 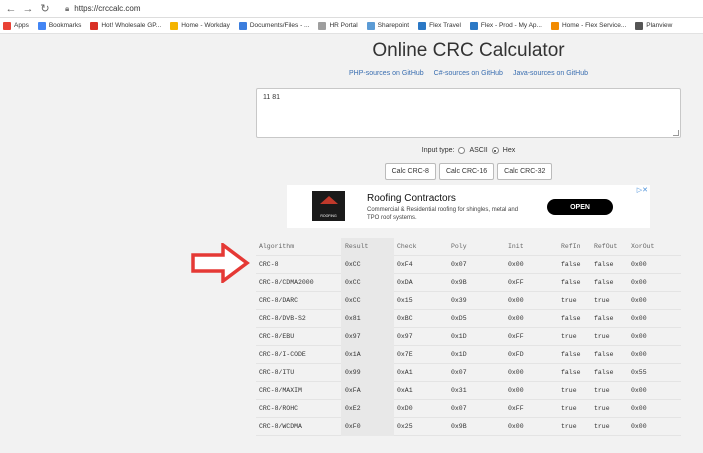 What do you see at coordinates (468, 391) in the screenshot?
I see `table-row: CRC-8/MAXIM 0xFA 0xA1 0x31 0x00 true true 0x00` at bounding box center [468, 391].